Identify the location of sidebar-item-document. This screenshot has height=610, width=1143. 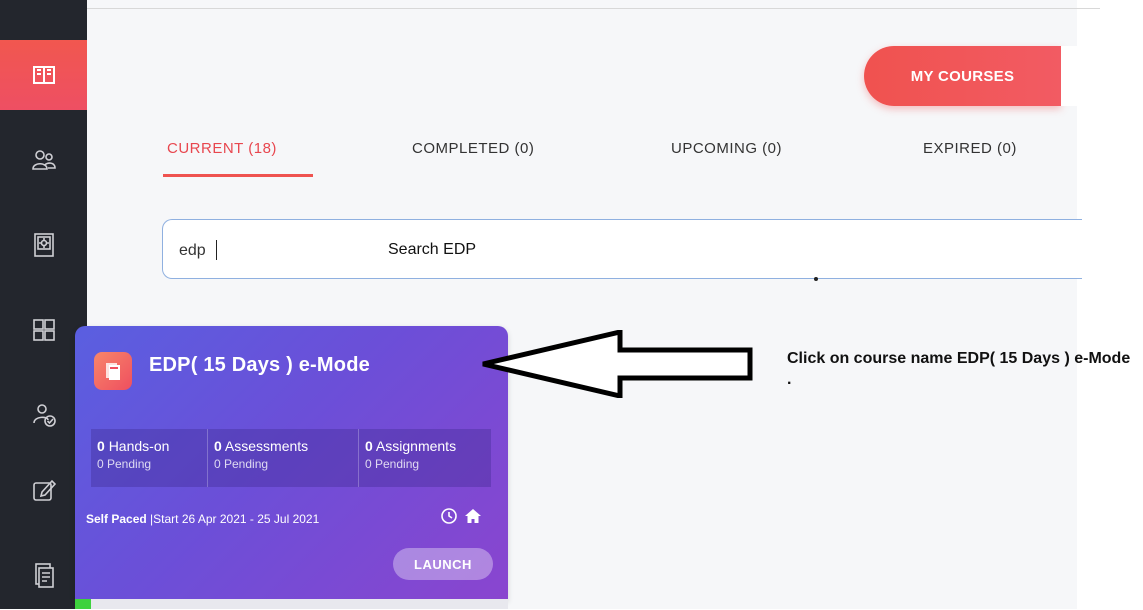
(43, 575).